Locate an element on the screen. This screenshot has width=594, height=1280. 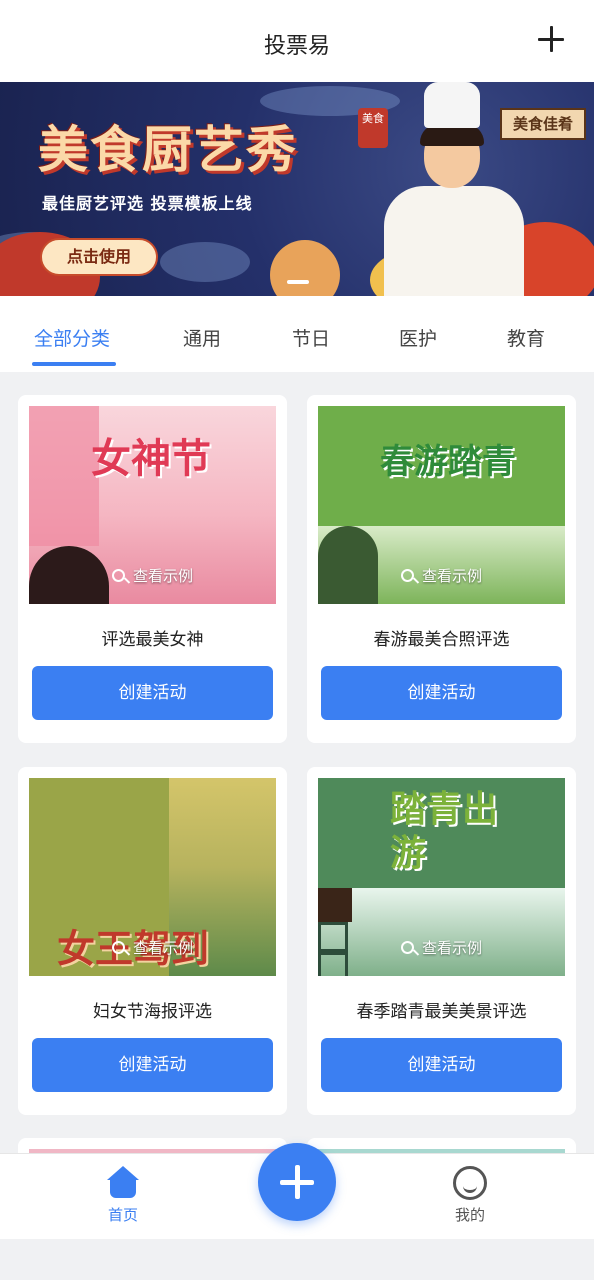
template-card: 女神节 查看示例 评选最美女神 创建活动 is located at coordinates (152, 569).